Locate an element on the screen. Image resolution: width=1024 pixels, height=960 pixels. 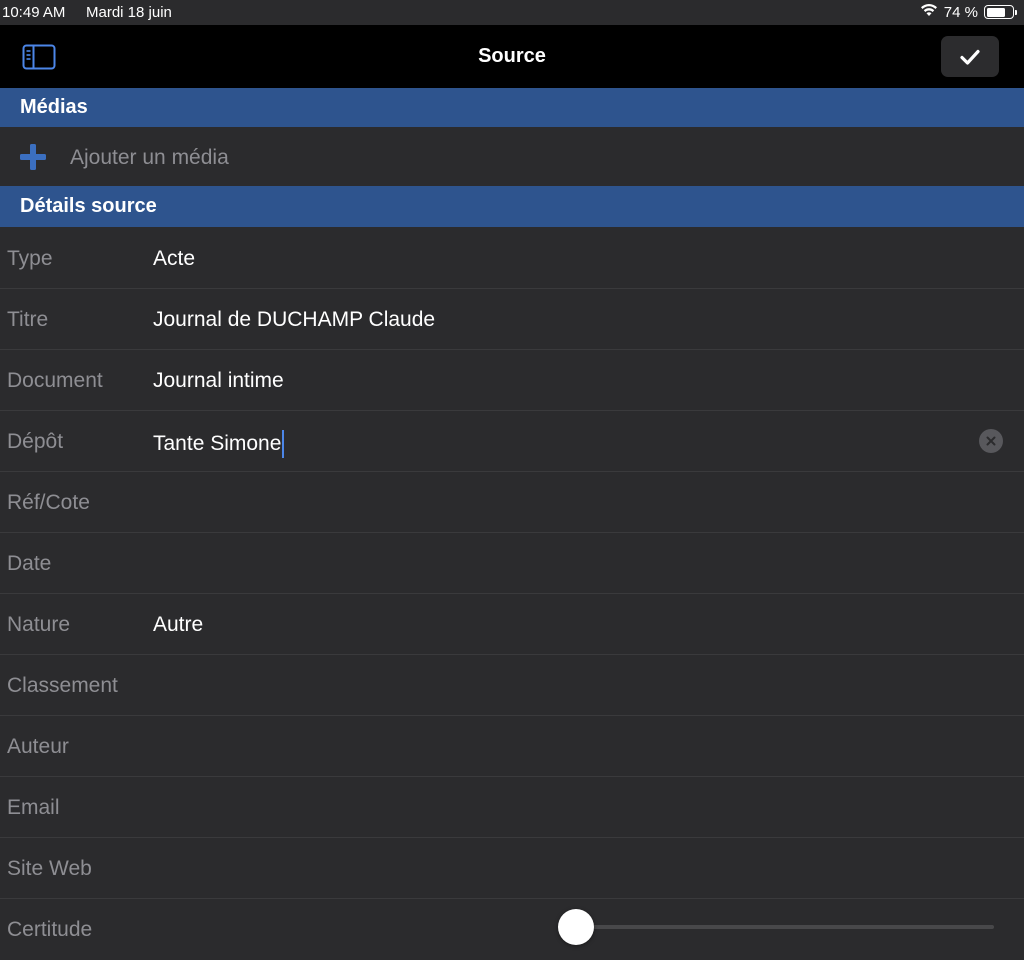
field-label: Titre is located at coordinates (28, 319).